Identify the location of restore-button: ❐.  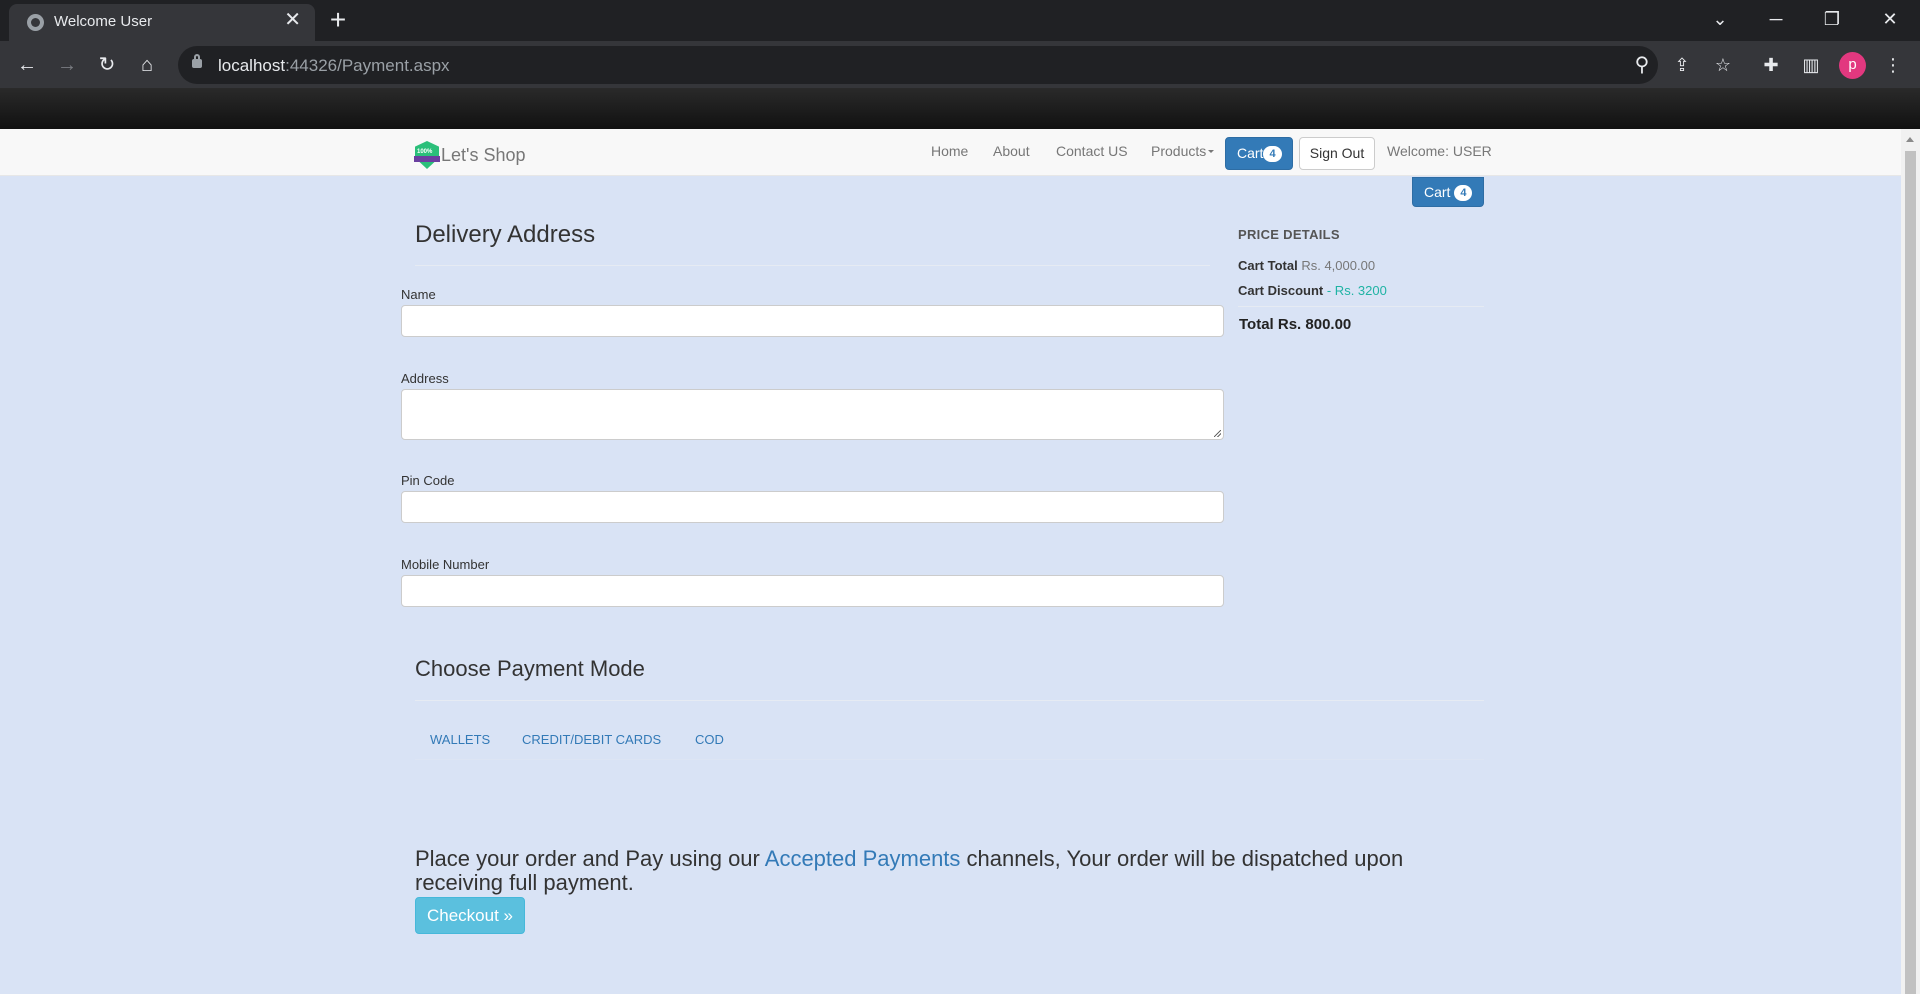
(1832, 19).